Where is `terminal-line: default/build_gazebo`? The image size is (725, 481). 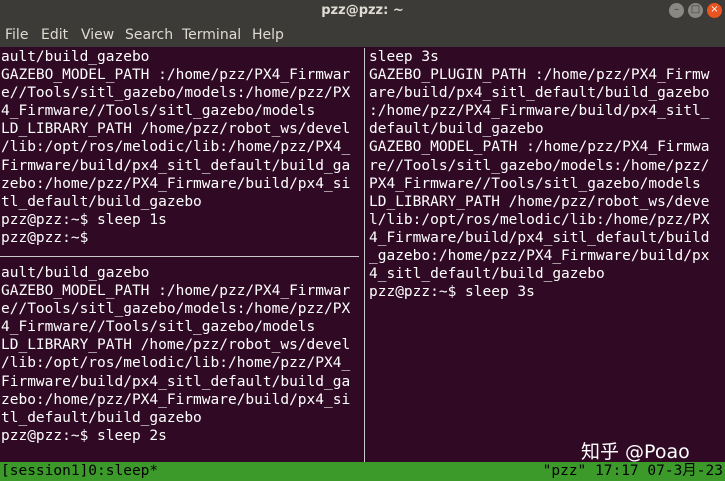
terminal-line: default/build_gazebo is located at coordinates (456, 129).